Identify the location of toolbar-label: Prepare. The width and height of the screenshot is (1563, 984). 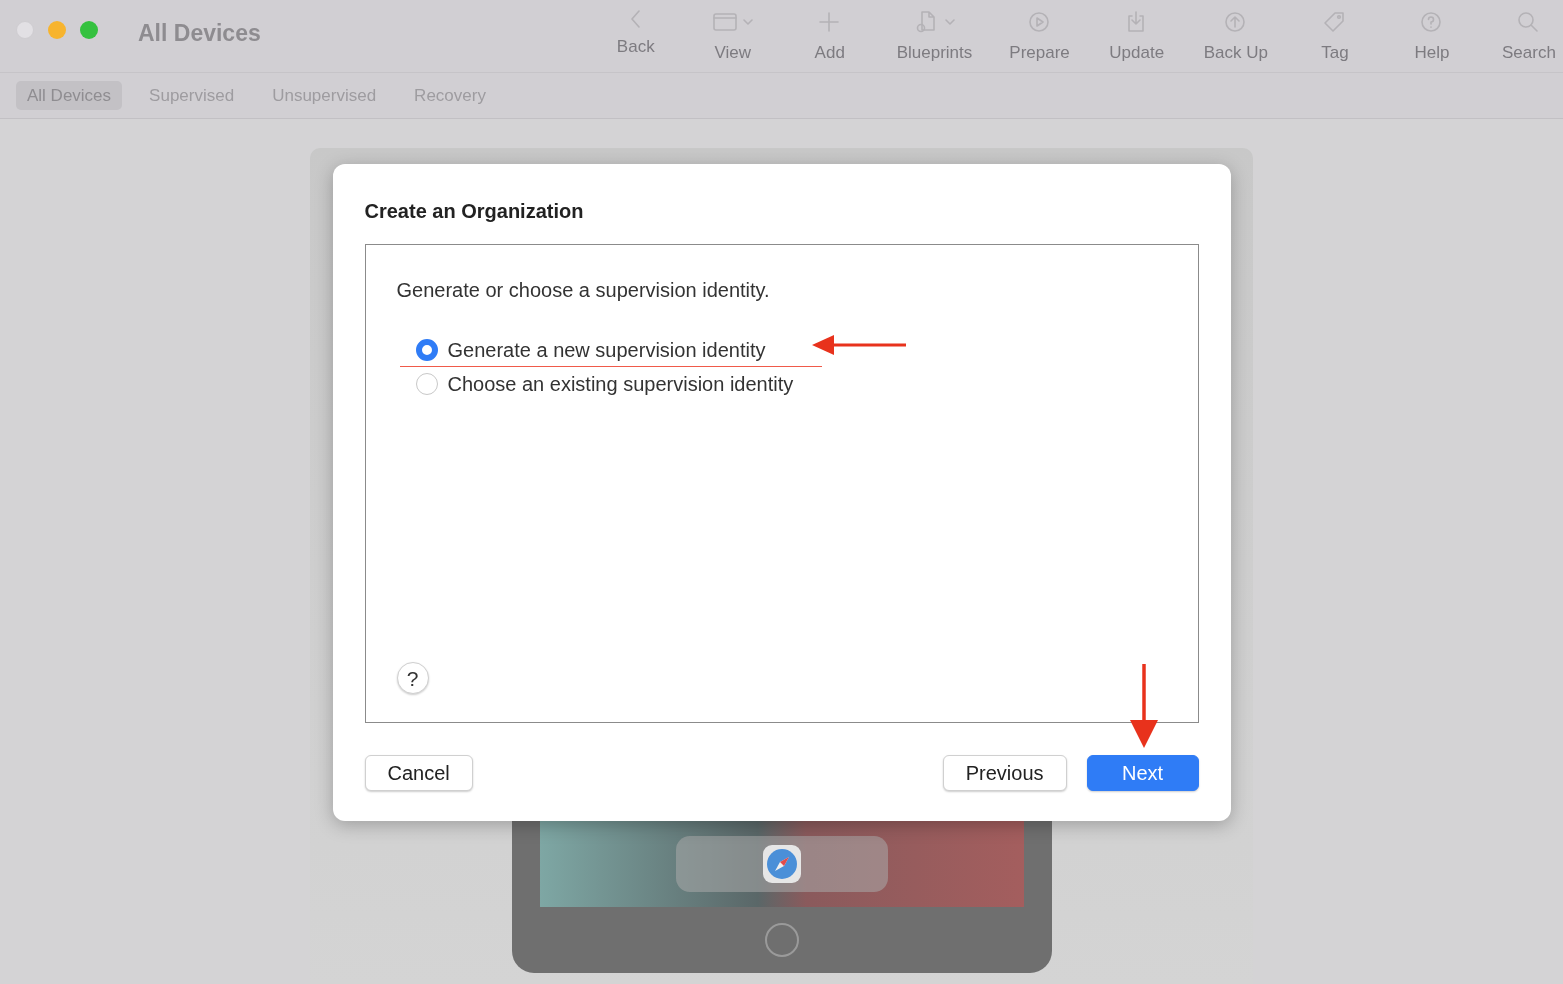
(1039, 53).